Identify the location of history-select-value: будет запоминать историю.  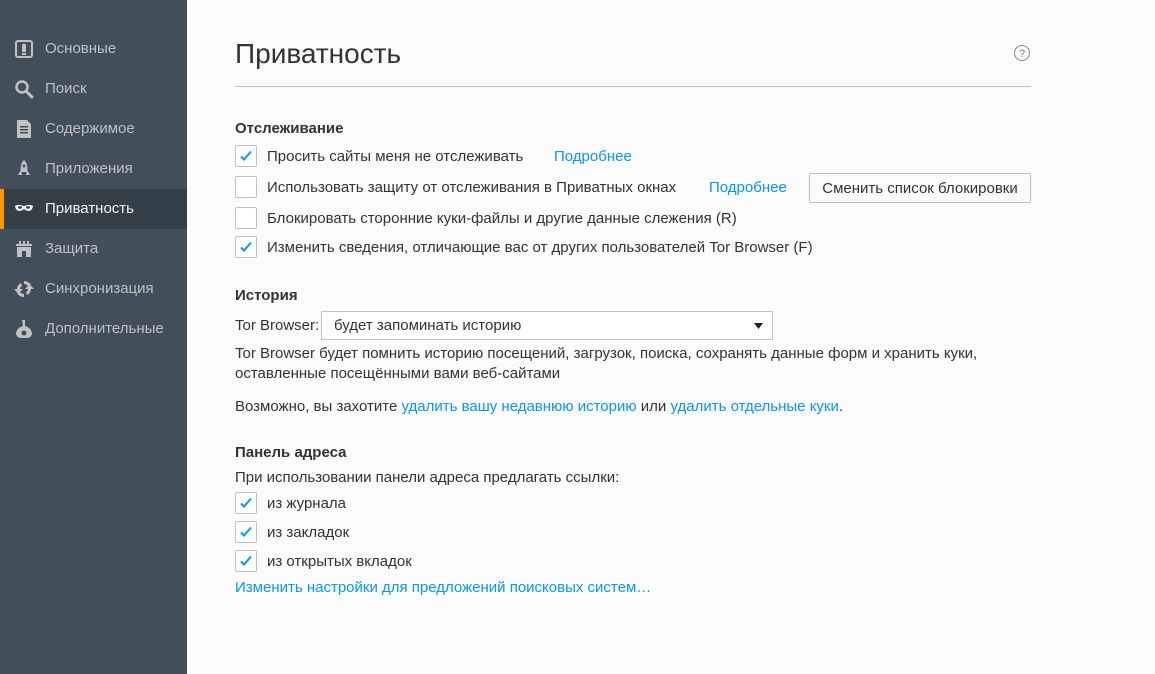
(428, 325).